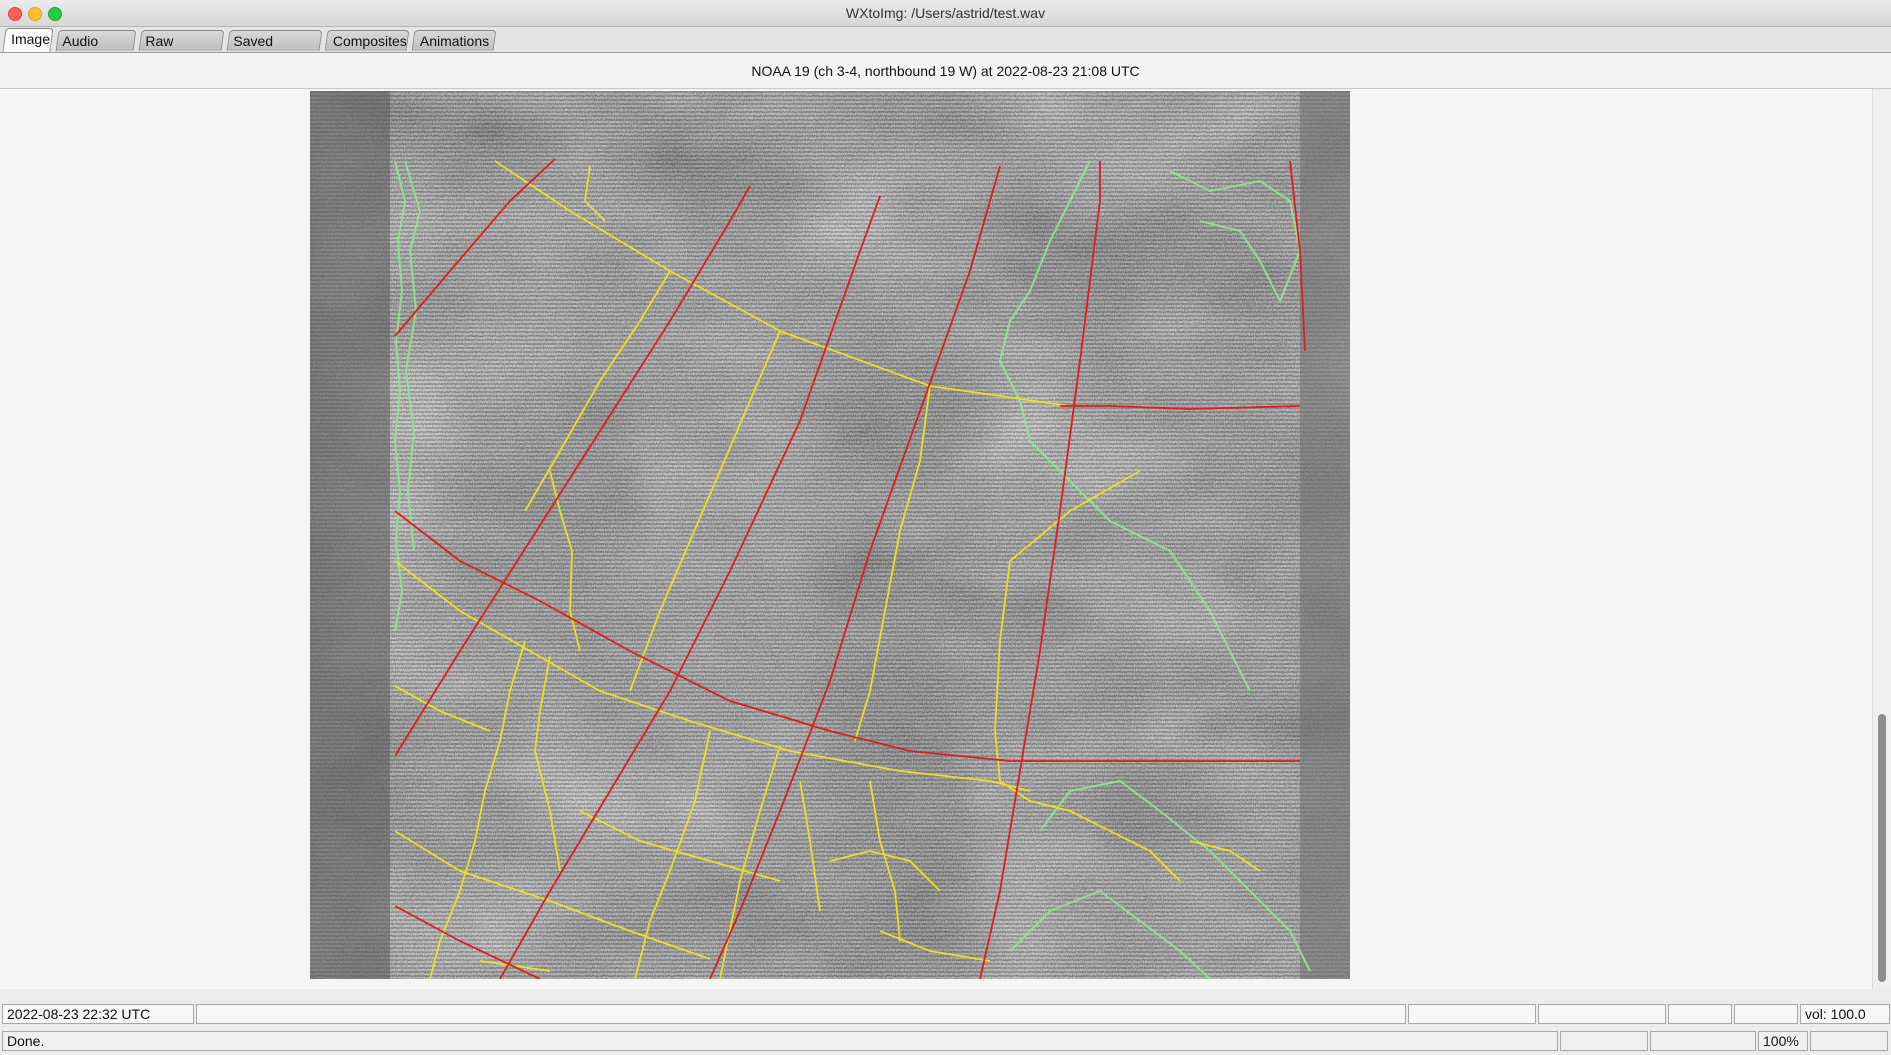 Image resolution: width=1891 pixels, height=1055 pixels. Describe the element at coordinates (1783, 1041) in the screenshot. I see `zoom-field: 100%` at that location.